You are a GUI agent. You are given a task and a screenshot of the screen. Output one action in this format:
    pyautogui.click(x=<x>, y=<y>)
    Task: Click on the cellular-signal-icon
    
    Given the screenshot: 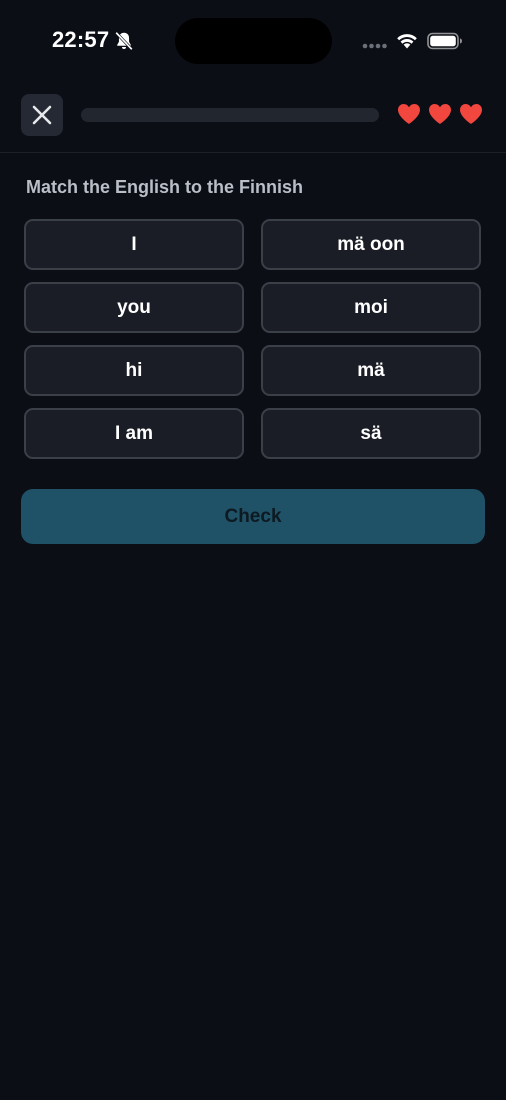 What is the action you would take?
    pyautogui.click(x=374, y=46)
    